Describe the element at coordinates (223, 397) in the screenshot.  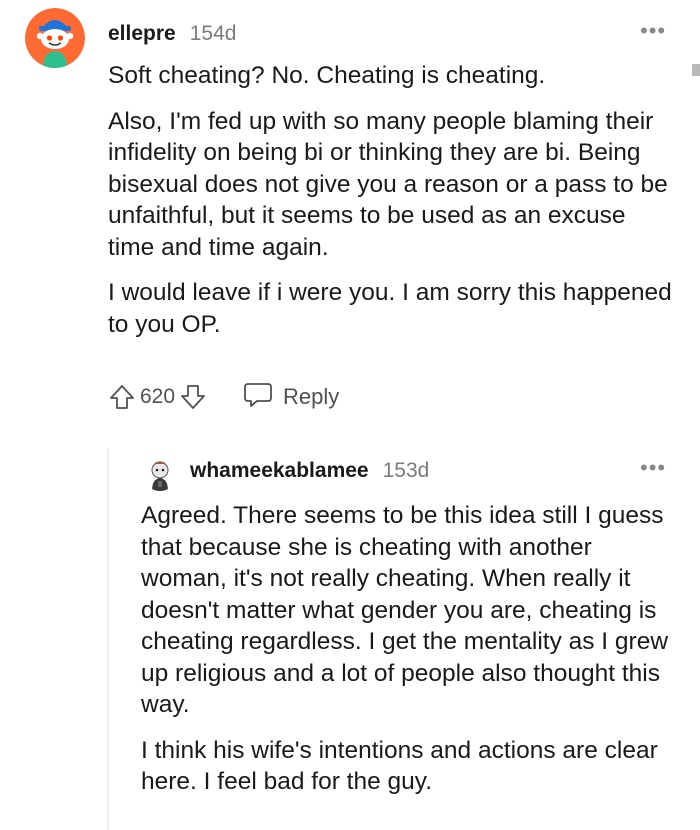
I see `comment-actions: 620 Reply` at that location.